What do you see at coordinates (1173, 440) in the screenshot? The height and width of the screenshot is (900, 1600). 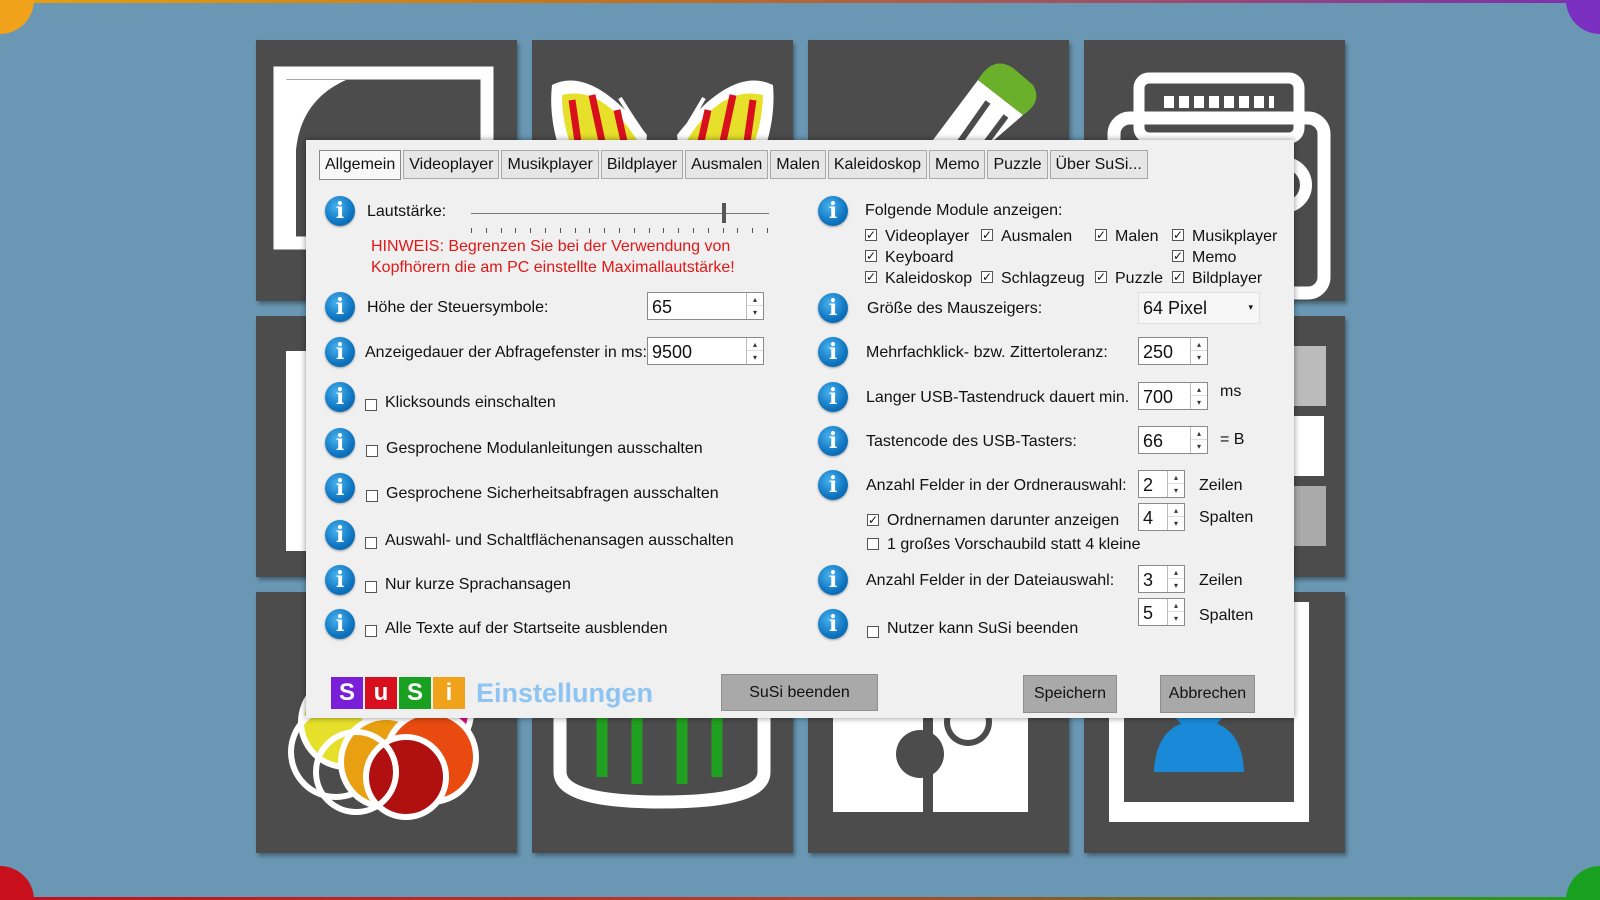 I see `usb-key-code-stepper: 66 ▴ ▾` at bounding box center [1173, 440].